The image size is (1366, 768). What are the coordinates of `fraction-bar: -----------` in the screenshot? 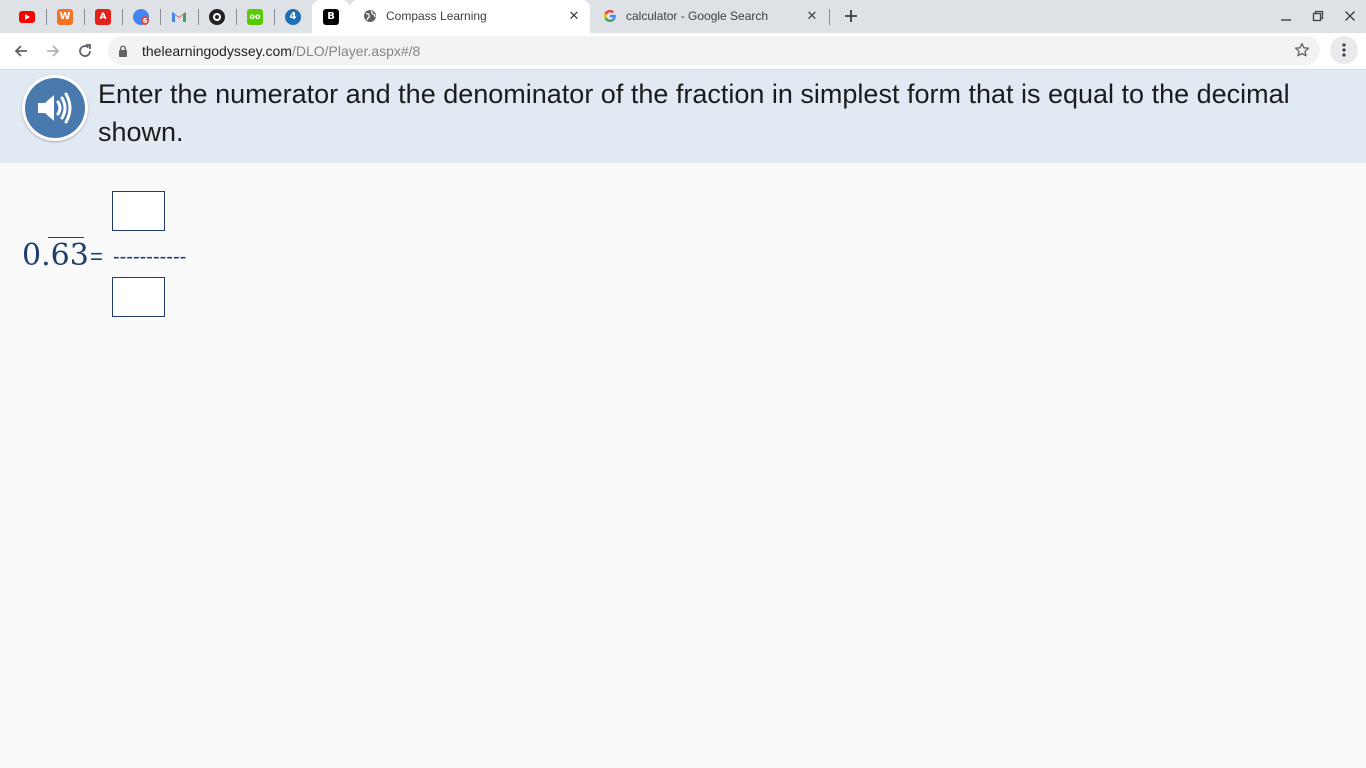 It's located at (150, 257).